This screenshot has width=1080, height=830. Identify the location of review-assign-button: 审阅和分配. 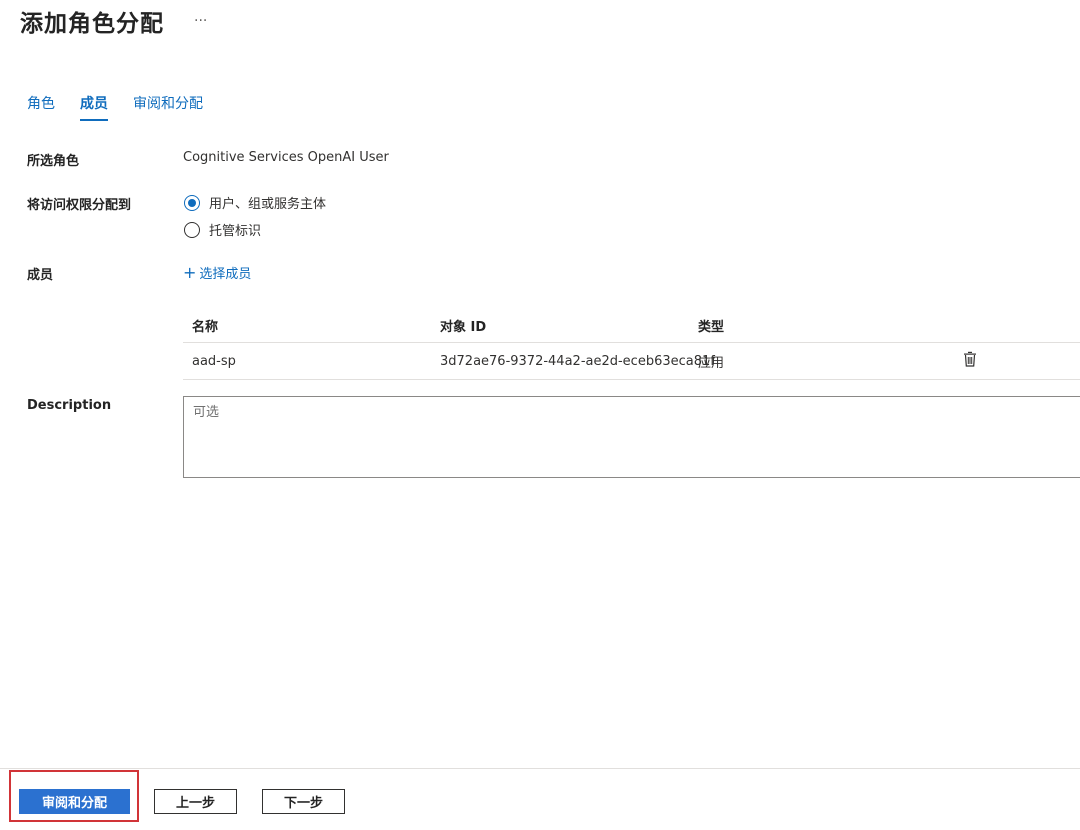
(74, 801).